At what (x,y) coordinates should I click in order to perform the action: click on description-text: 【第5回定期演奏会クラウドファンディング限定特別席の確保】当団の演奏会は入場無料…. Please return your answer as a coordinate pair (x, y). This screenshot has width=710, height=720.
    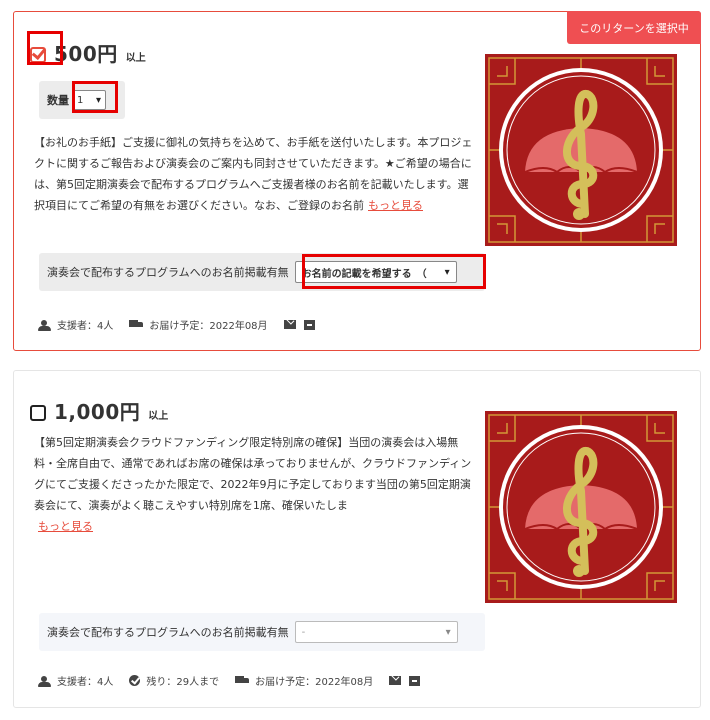
    Looking at the image, I should click on (253, 474).